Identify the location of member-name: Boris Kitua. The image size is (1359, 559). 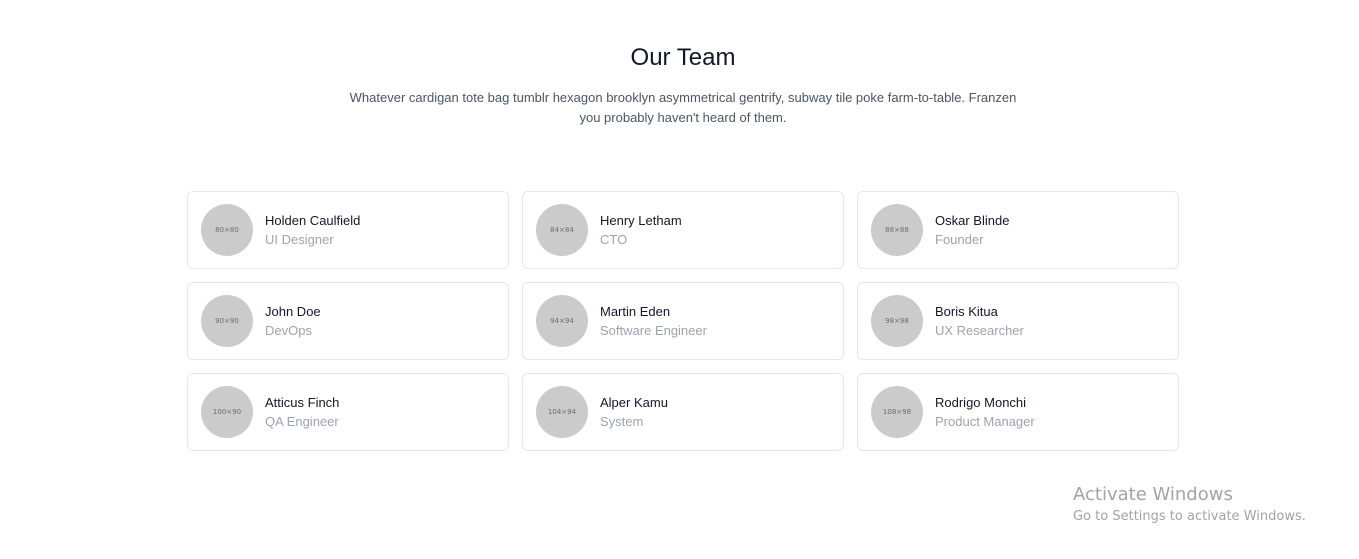
(966, 311).